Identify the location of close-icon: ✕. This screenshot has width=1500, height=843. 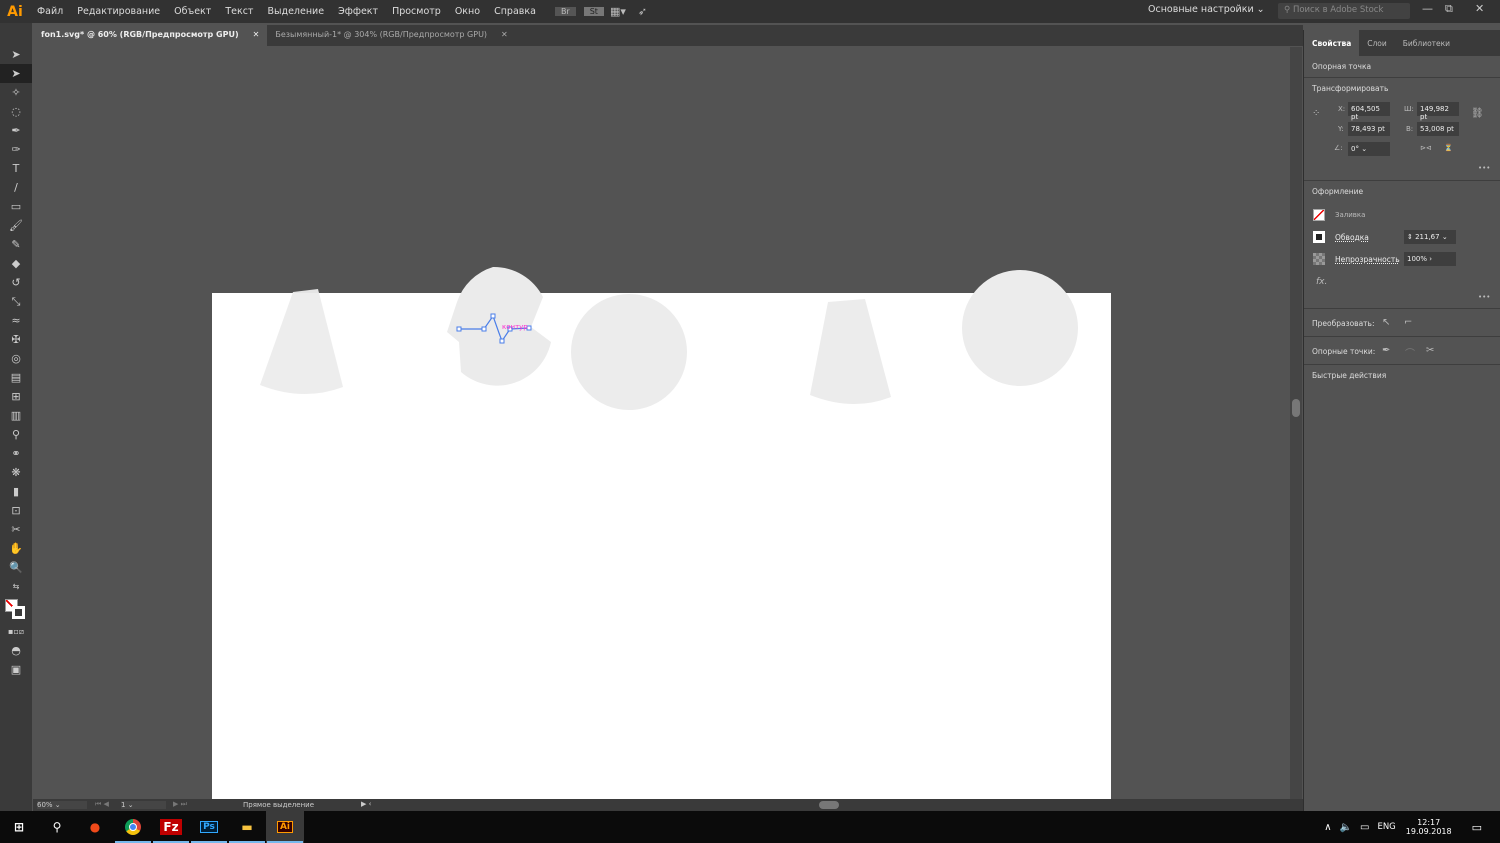
(1479, 8).